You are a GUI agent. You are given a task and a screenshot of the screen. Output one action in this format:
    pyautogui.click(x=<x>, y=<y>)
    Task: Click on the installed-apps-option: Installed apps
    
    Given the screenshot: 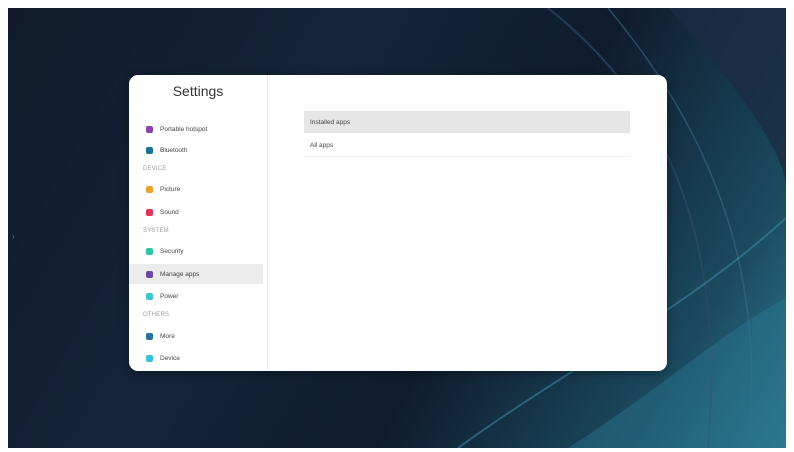 What is the action you would take?
    pyautogui.click(x=467, y=122)
    